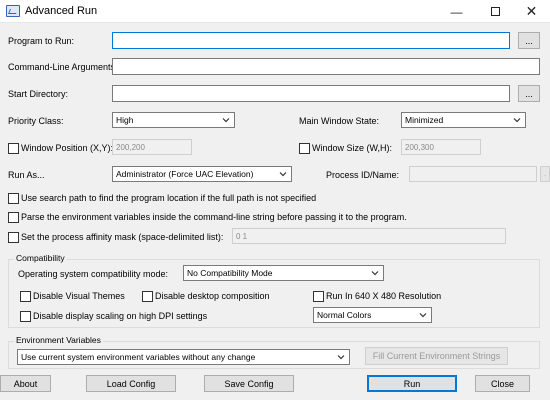  Describe the element at coordinates (41, 41) in the screenshot. I see `program-label: Program to Run:` at that location.